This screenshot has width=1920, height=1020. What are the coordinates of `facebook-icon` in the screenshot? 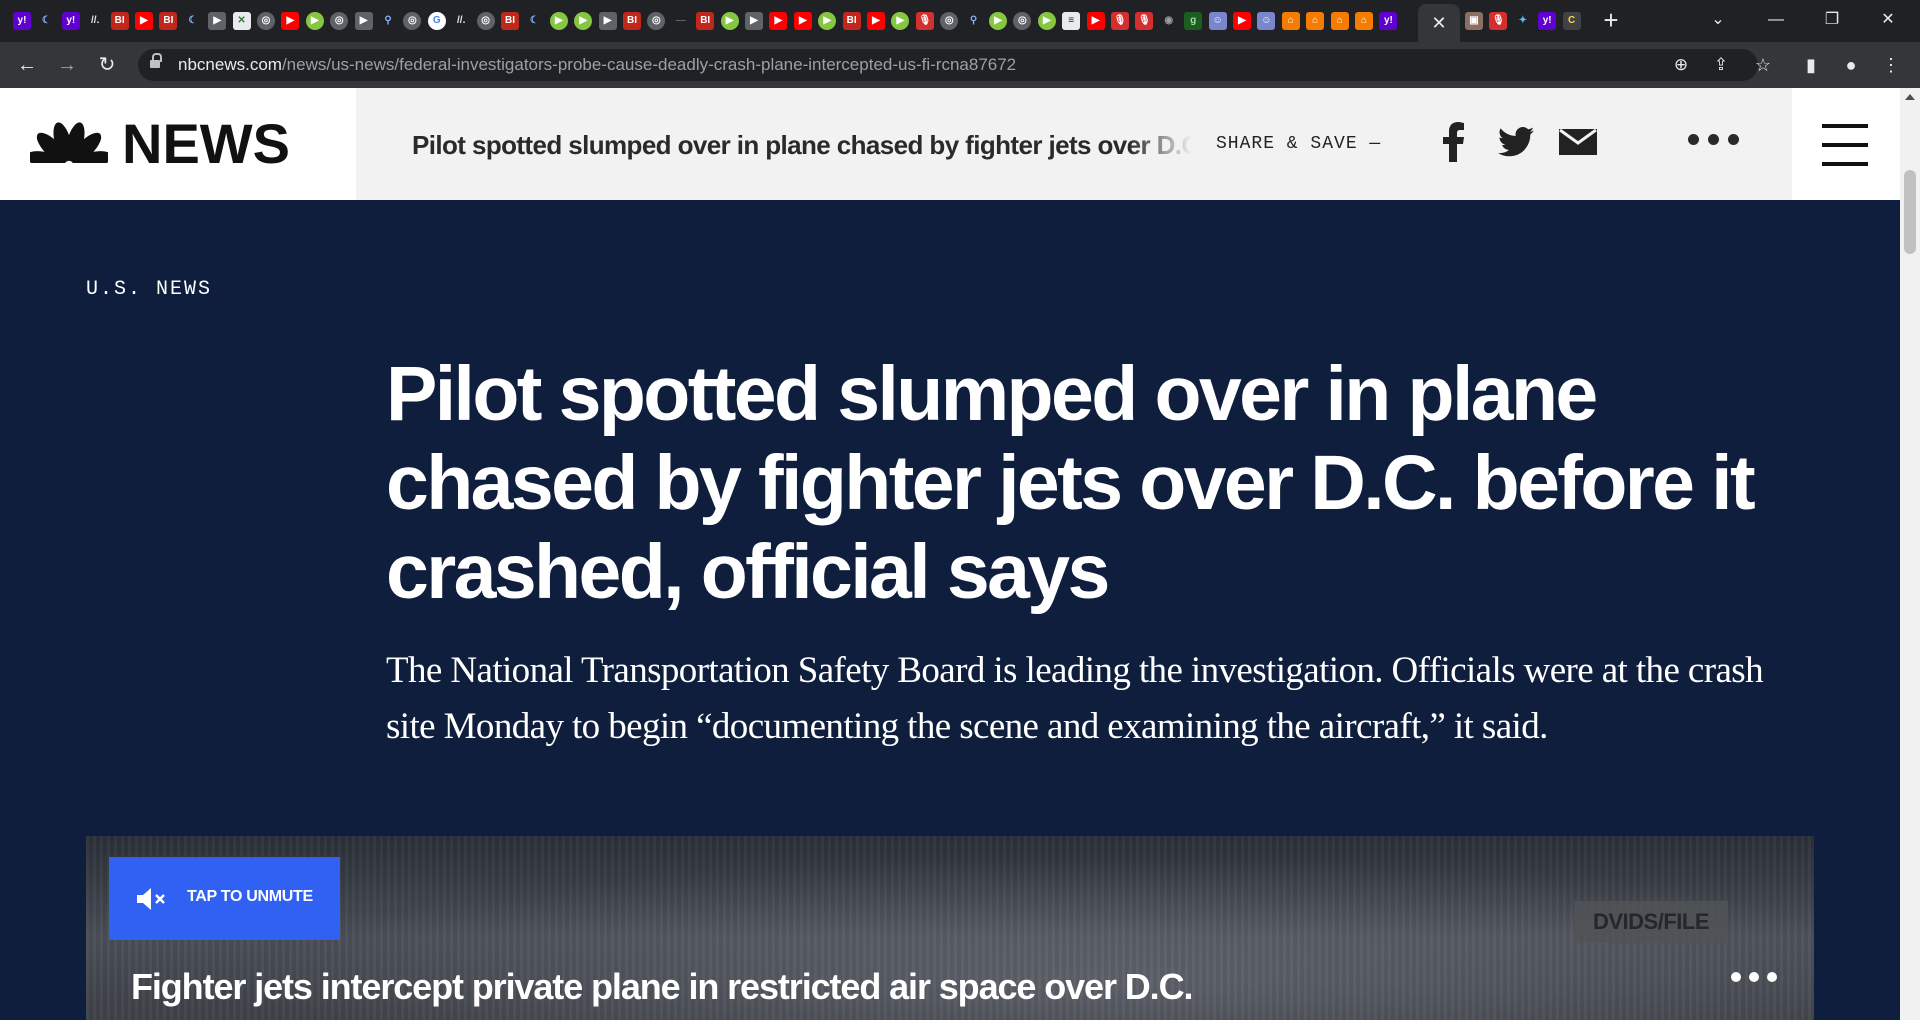 It's located at (1454, 142).